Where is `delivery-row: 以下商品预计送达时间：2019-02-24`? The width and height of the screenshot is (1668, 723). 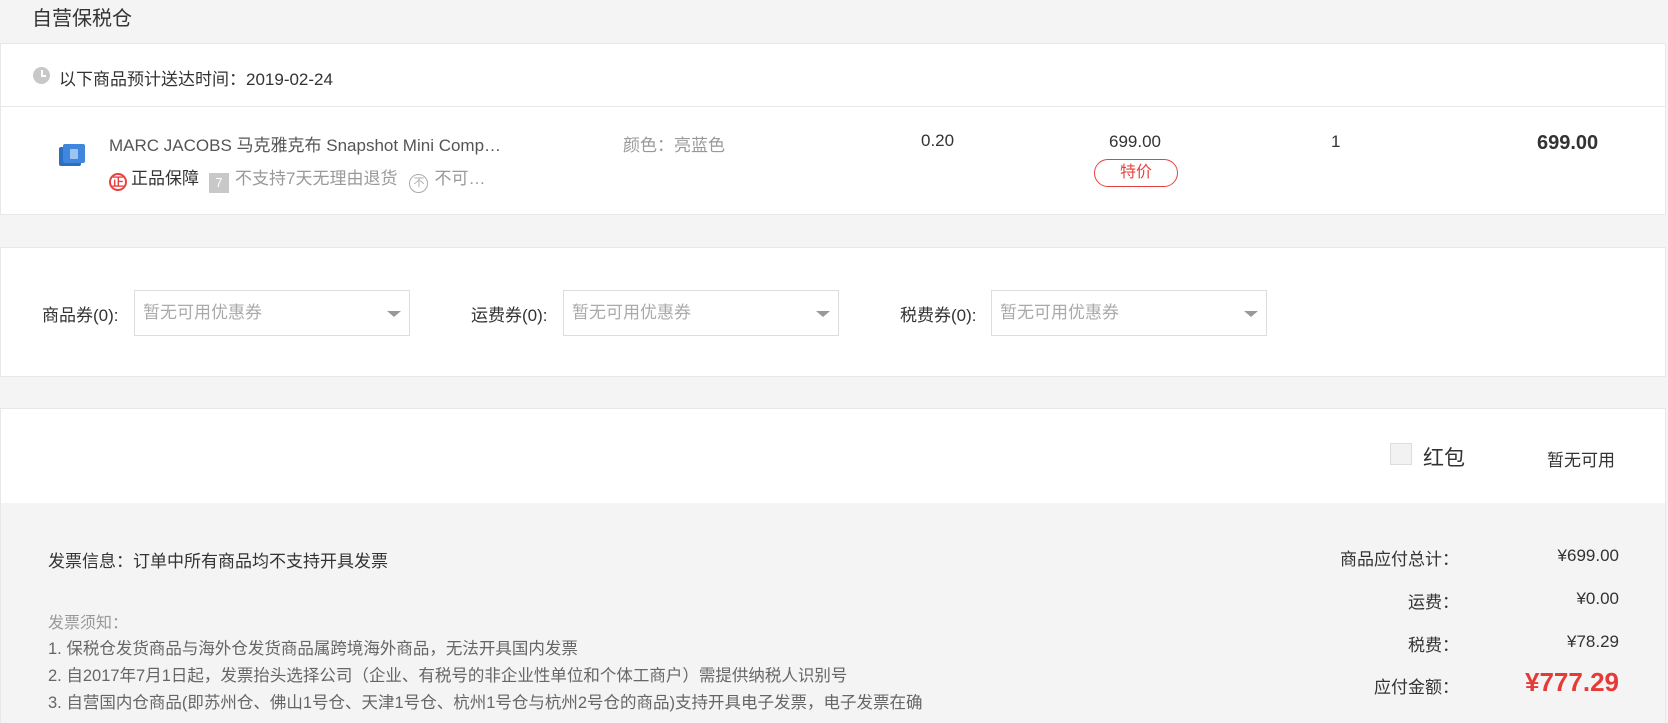 delivery-row: 以下商品预计送达时间：2019-02-24 is located at coordinates (833, 75).